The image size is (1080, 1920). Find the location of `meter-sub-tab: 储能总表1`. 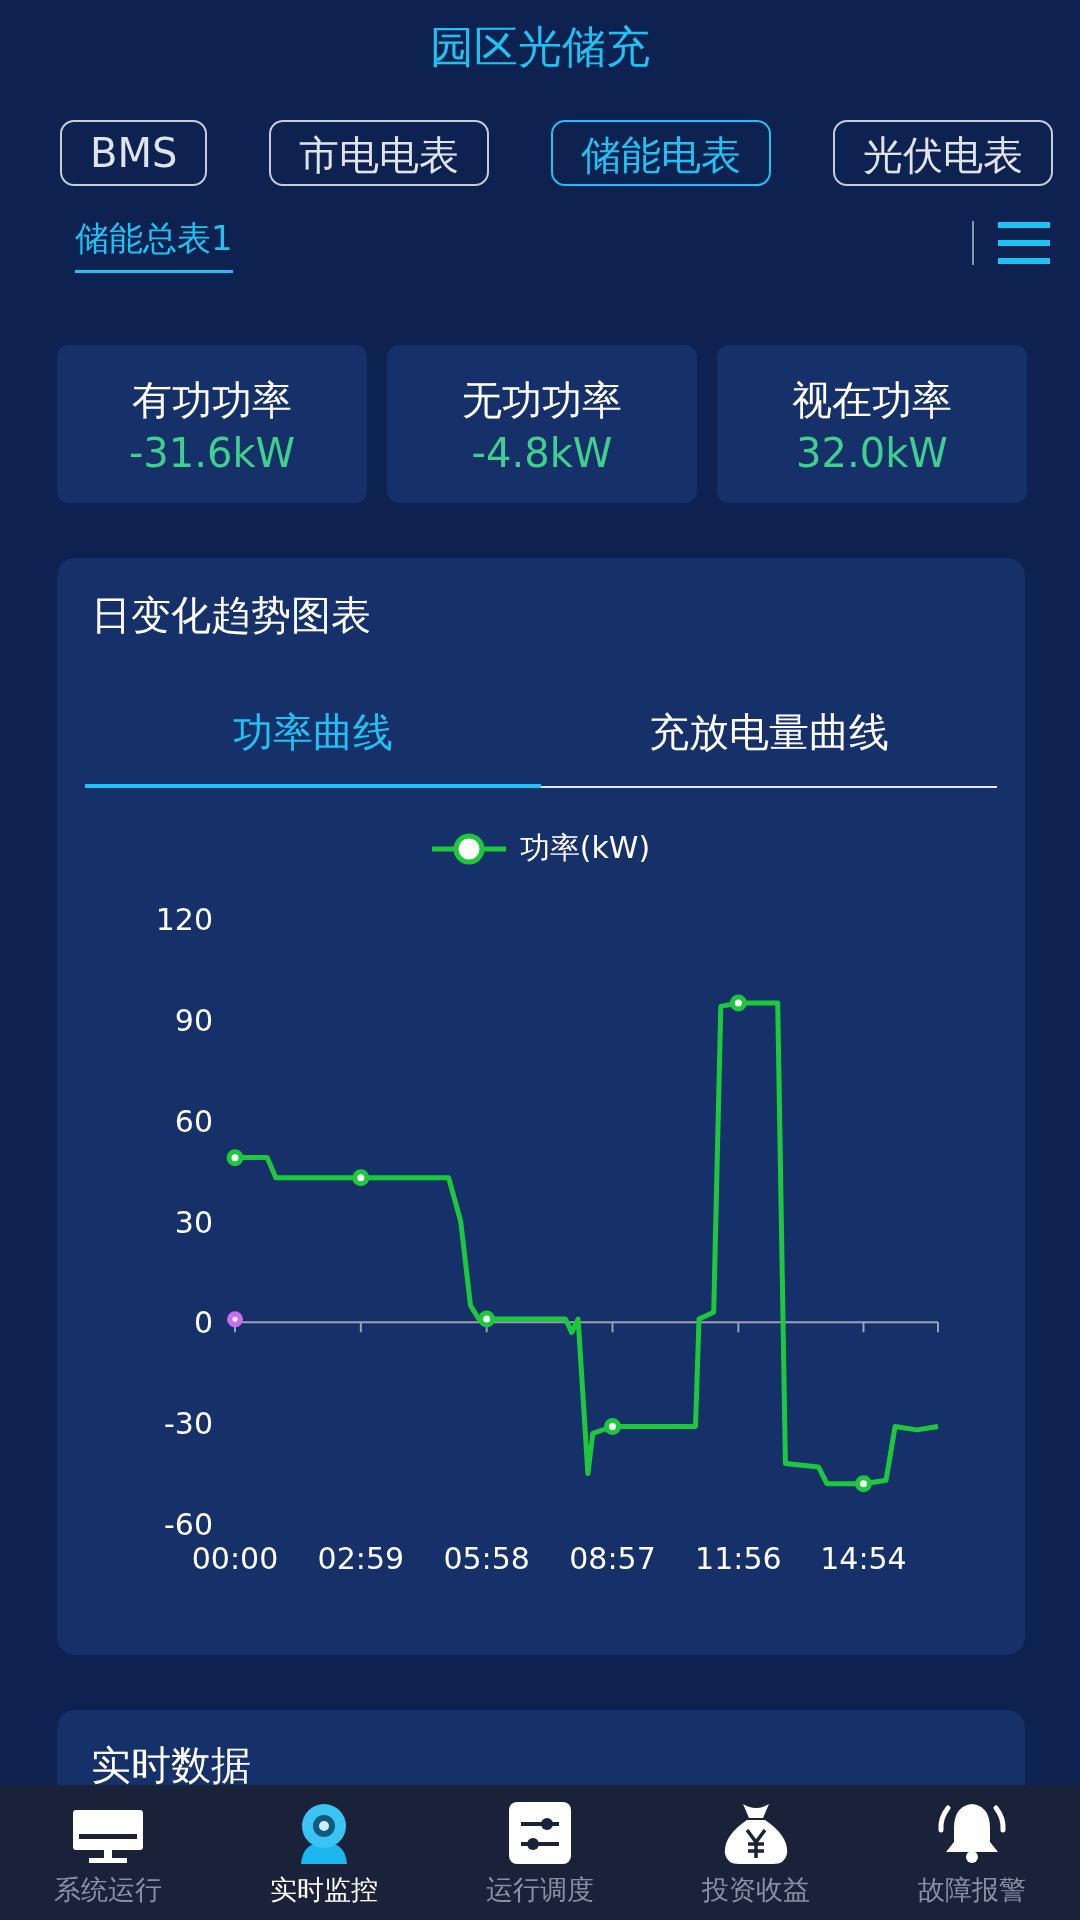

meter-sub-tab: 储能总表1 is located at coordinates (154, 242).